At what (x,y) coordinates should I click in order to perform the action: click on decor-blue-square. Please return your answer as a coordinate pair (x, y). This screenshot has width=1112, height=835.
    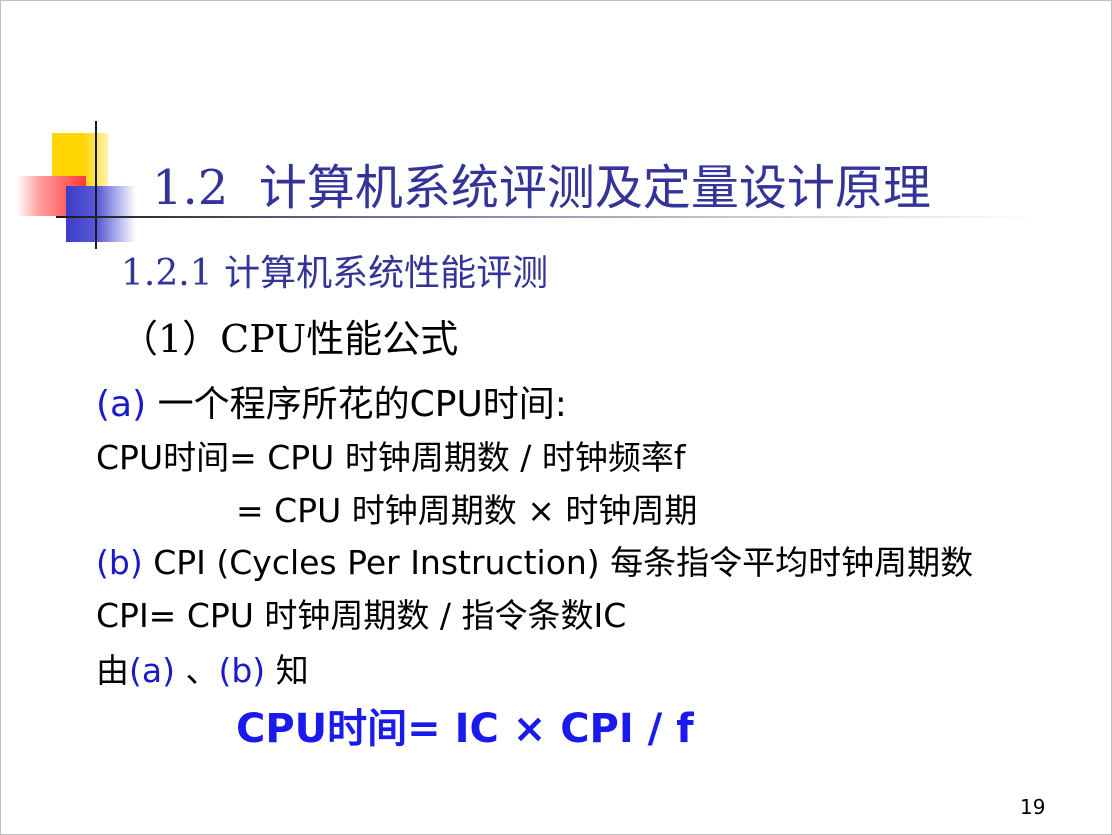
    Looking at the image, I should click on (101, 214).